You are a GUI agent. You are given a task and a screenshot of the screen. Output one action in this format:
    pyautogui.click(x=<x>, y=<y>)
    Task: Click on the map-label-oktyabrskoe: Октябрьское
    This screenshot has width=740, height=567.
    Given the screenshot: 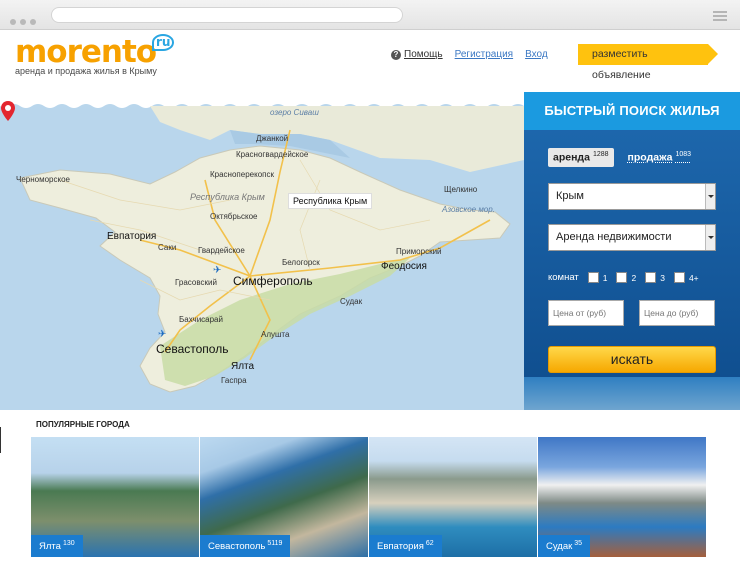 What is the action you would take?
    pyautogui.click(x=234, y=216)
    